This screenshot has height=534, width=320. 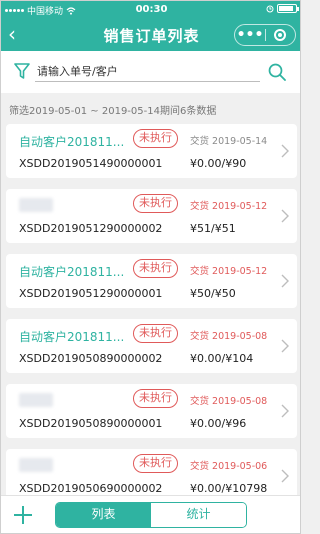 I want to click on order-amount: ¥0.00/¥90, so click(x=218, y=163).